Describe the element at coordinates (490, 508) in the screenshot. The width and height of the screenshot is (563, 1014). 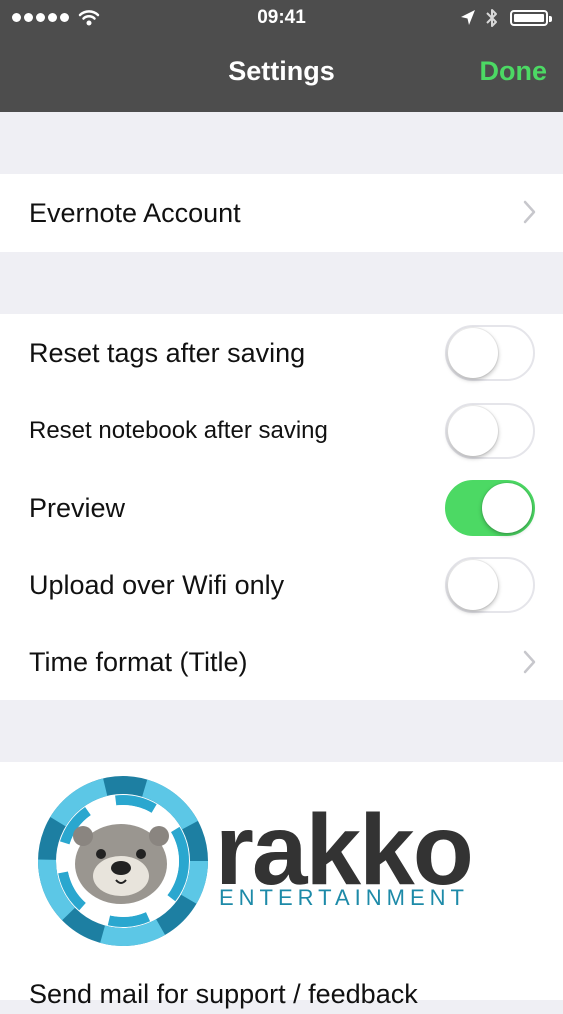
I see `preview-toggle` at that location.